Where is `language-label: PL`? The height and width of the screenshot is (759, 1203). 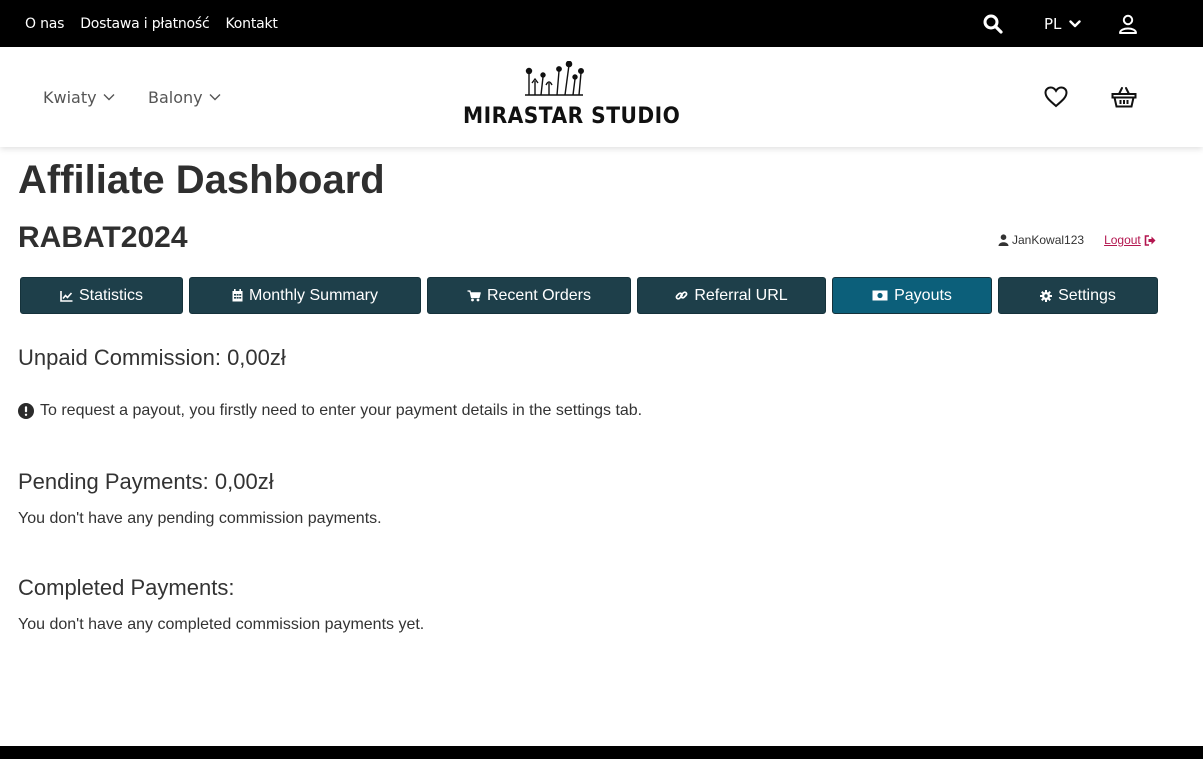
language-label: PL is located at coordinates (1053, 23).